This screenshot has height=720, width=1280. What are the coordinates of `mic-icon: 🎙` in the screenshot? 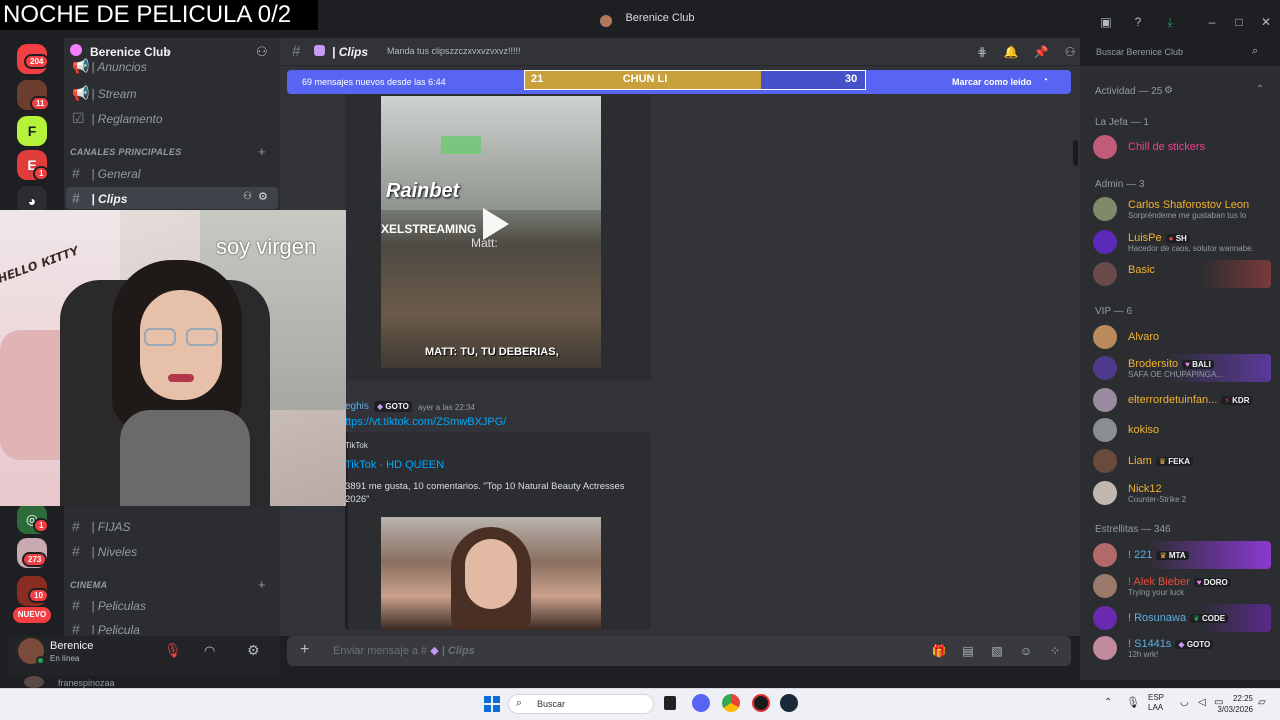 It's located at (1133, 702).